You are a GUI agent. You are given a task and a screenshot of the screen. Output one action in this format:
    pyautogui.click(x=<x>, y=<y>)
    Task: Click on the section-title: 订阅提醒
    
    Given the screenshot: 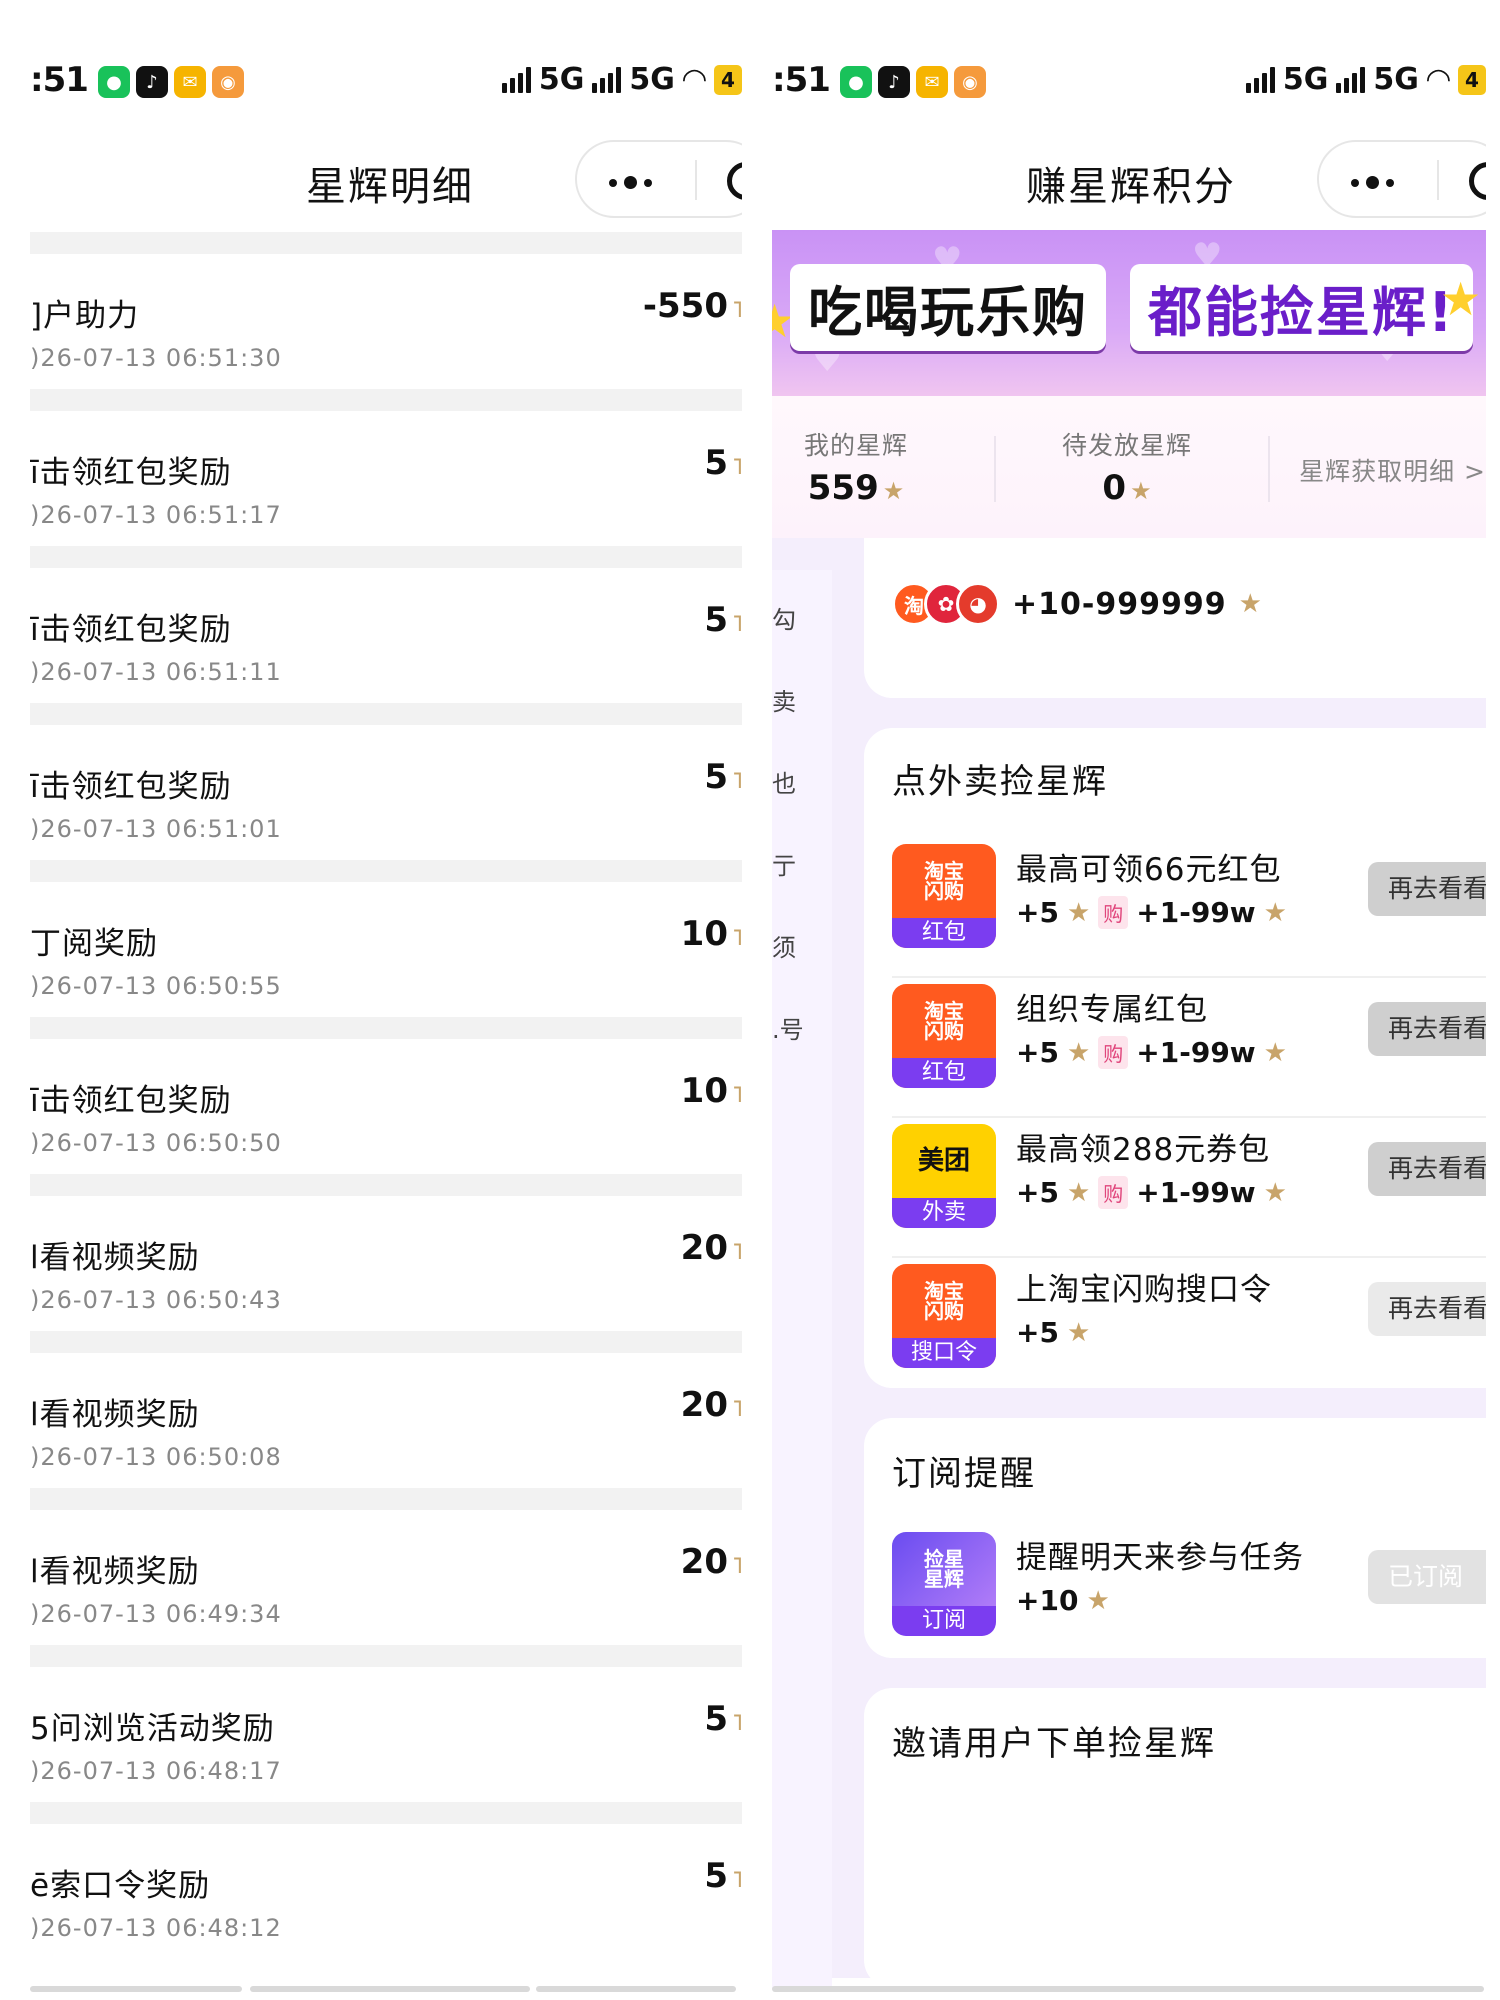 What is the action you would take?
    pyautogui.click(x=964, y=1474)
    